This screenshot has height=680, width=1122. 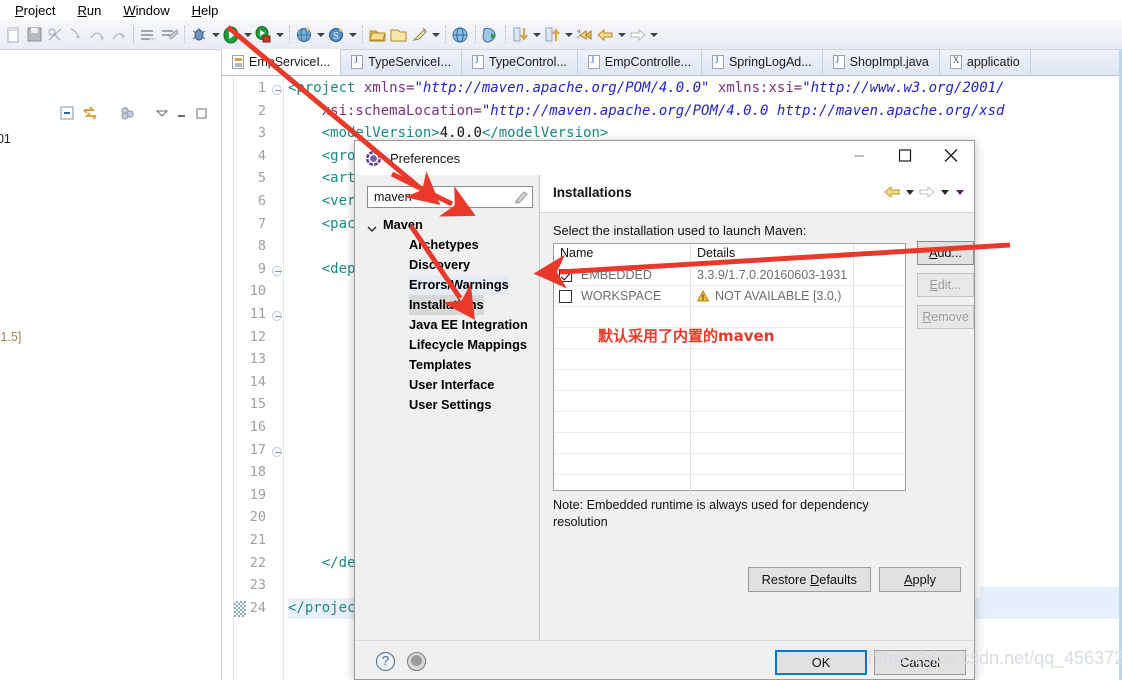 I want to click on build-all-icon, so click(x=148, y=35).